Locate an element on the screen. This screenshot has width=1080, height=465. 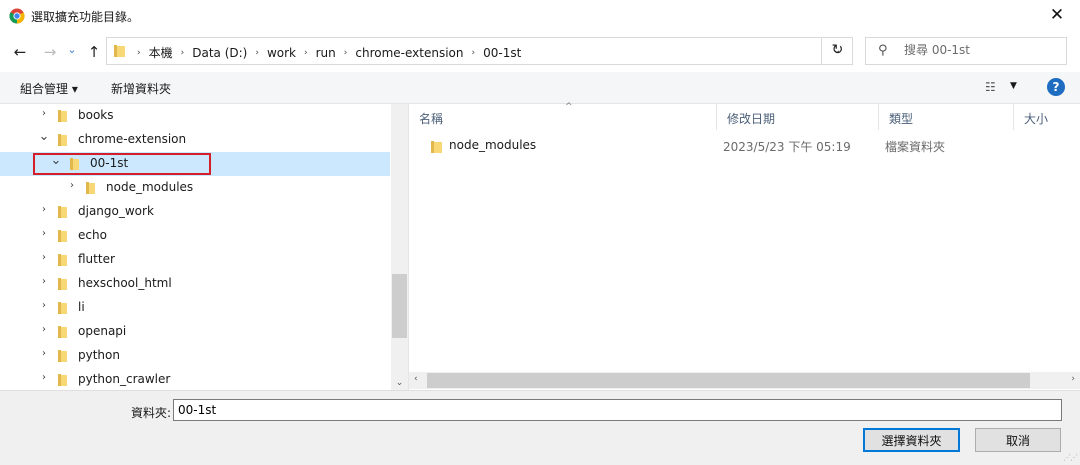
back-arrow-icon: ← is located at coordinates (20, 52).